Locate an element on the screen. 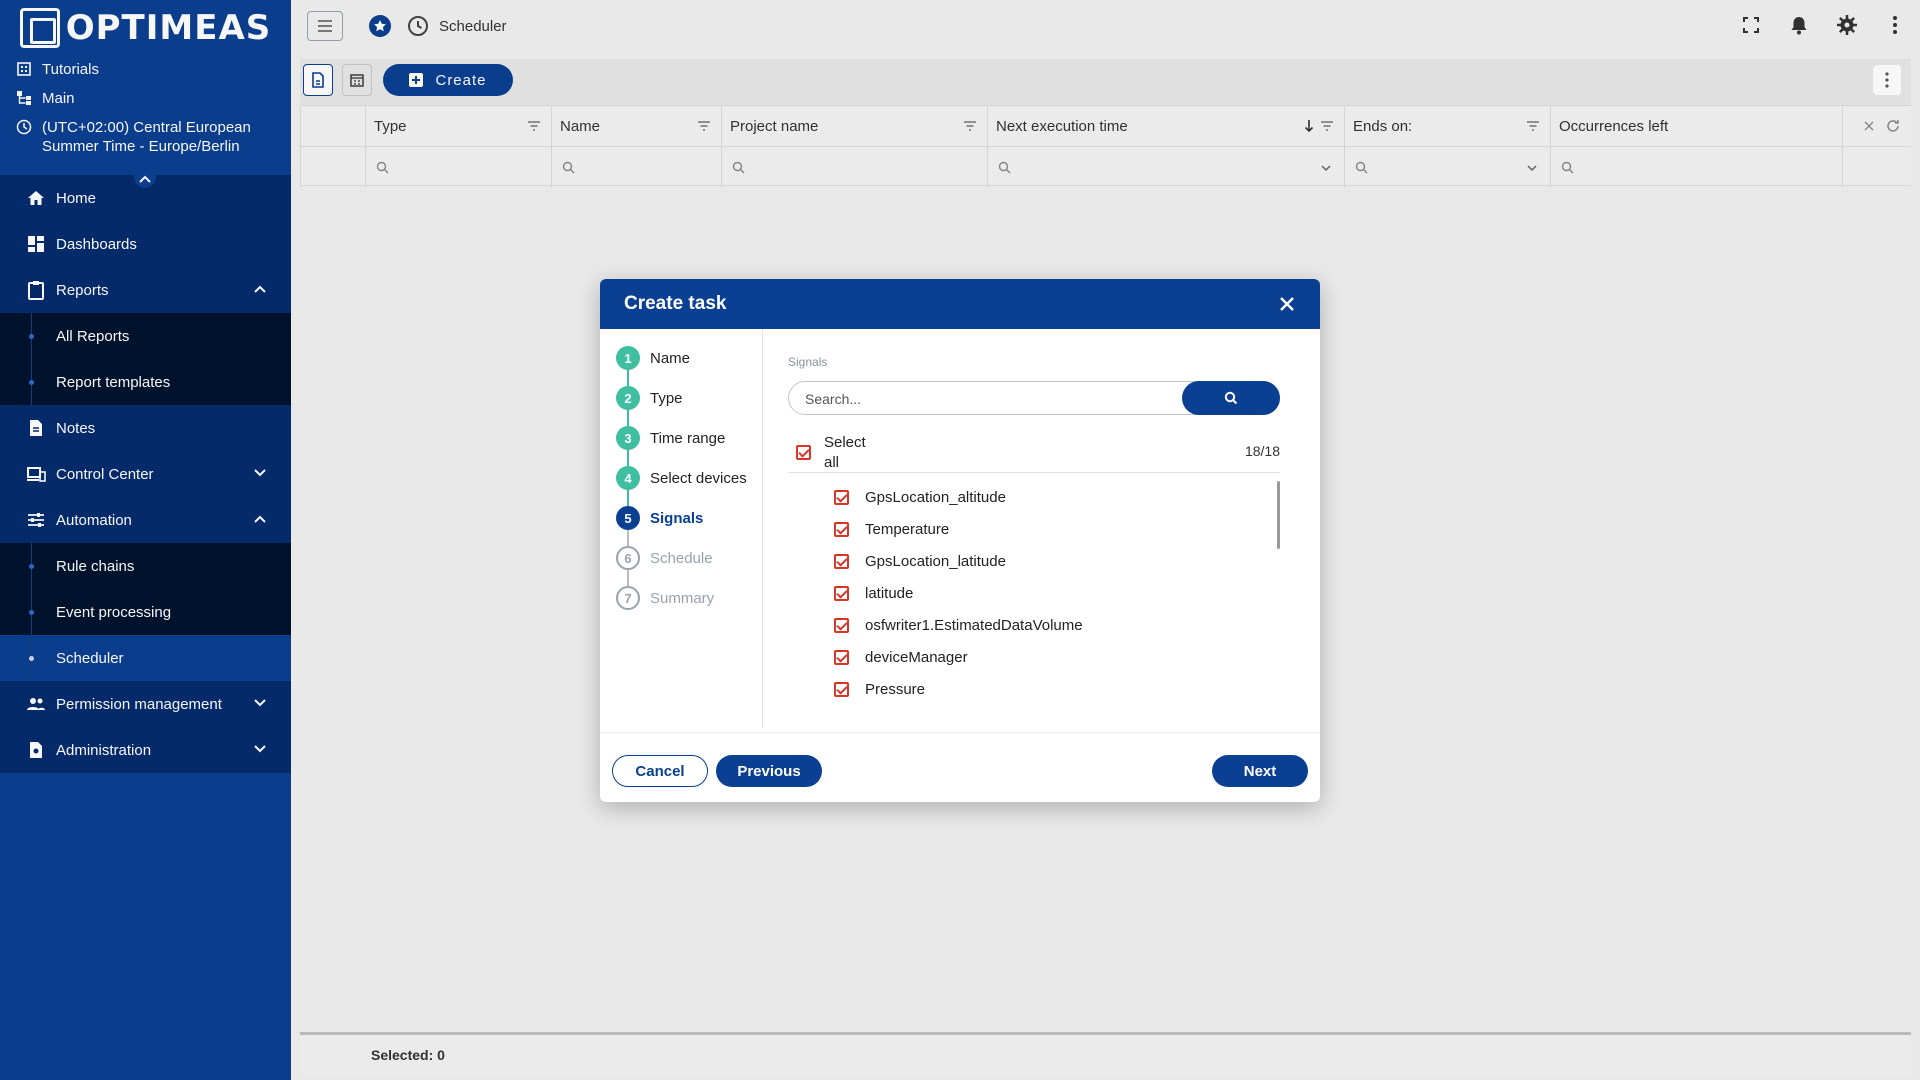 Image resolution: width=1920 pixels, height=1080 pixels. signal-item: deviceManager is located at coordinates (1034, 657).